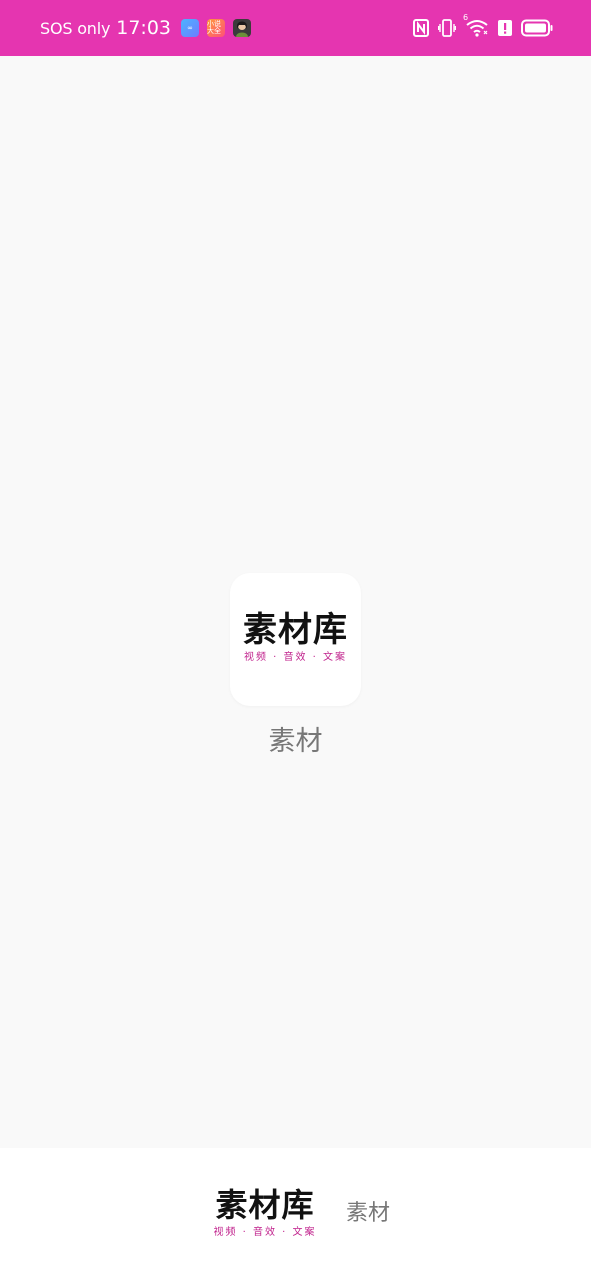 This screenshot has width=591, height=1280. What do you see at coordinates (505, 28) in the screenshot?
I see `alert-icon` at bounding box center [505, 28].